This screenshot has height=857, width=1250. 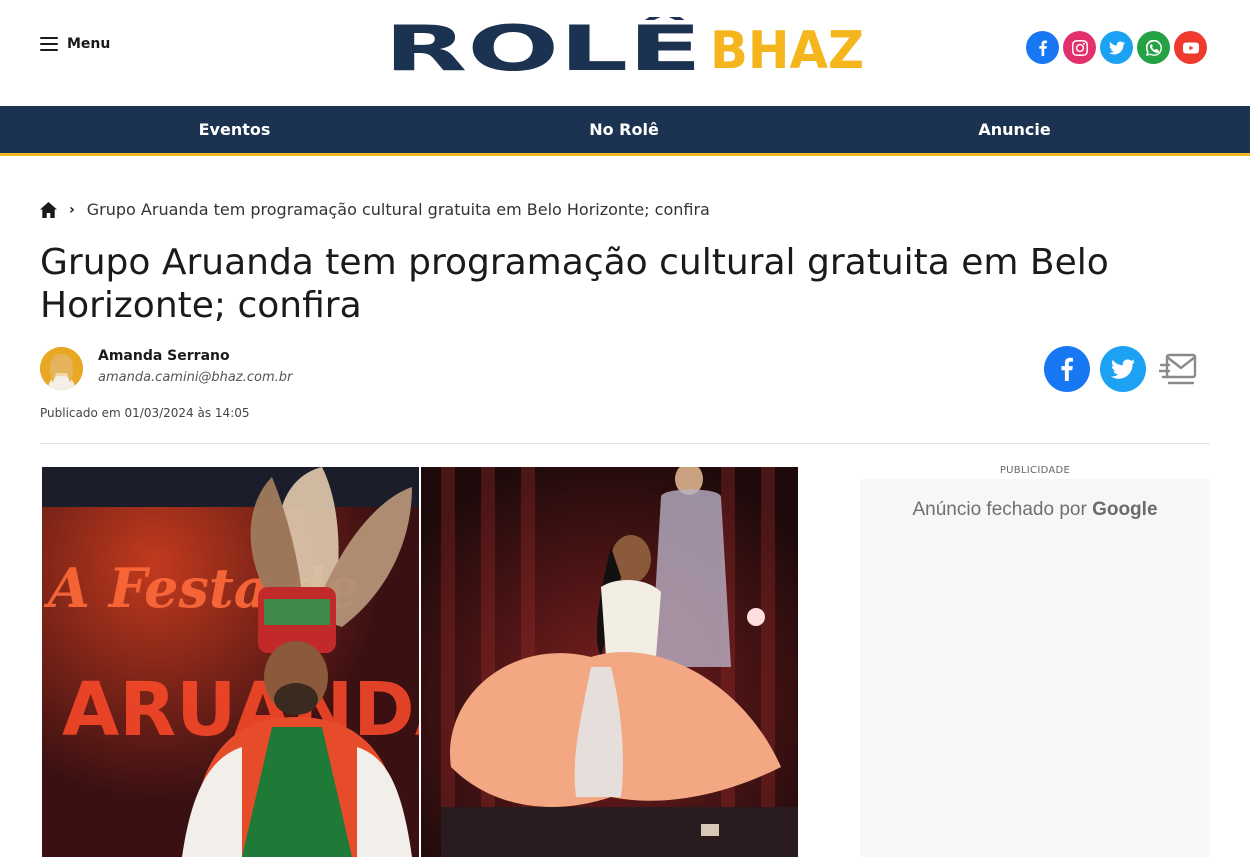 I want to click on hamburger-icon, so click(x=49, y=44).